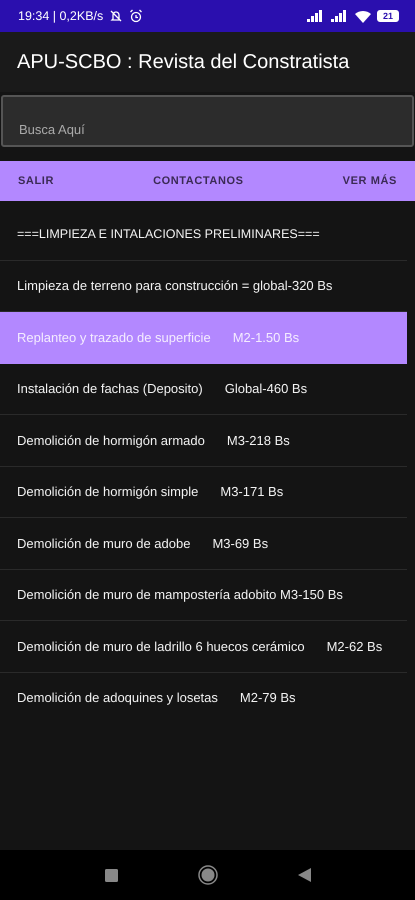 The height and width of the screenshot is (900, 415). I want to click on list-item: Demolición de muro de ladrillo 6 huecos cerámico M2-62 Bs, so click(203, 646).